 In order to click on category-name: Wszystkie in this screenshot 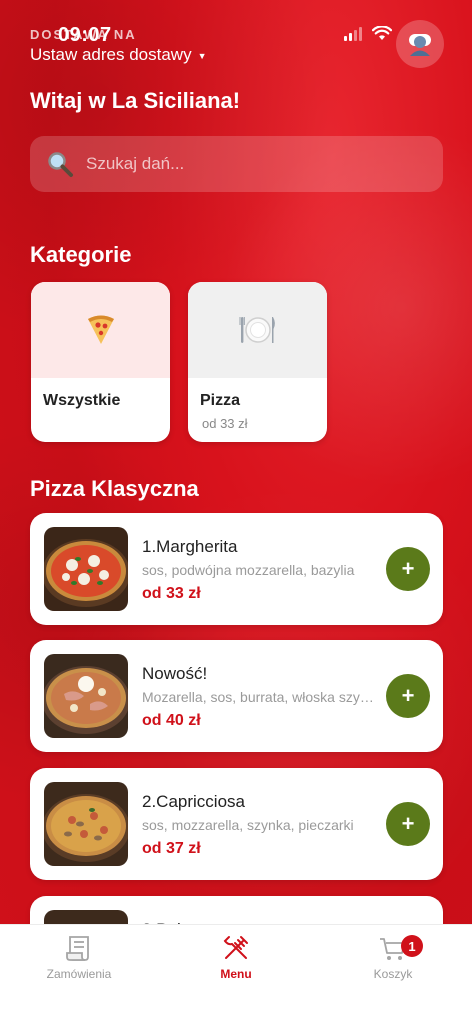, I will do `click(82, 400)`.